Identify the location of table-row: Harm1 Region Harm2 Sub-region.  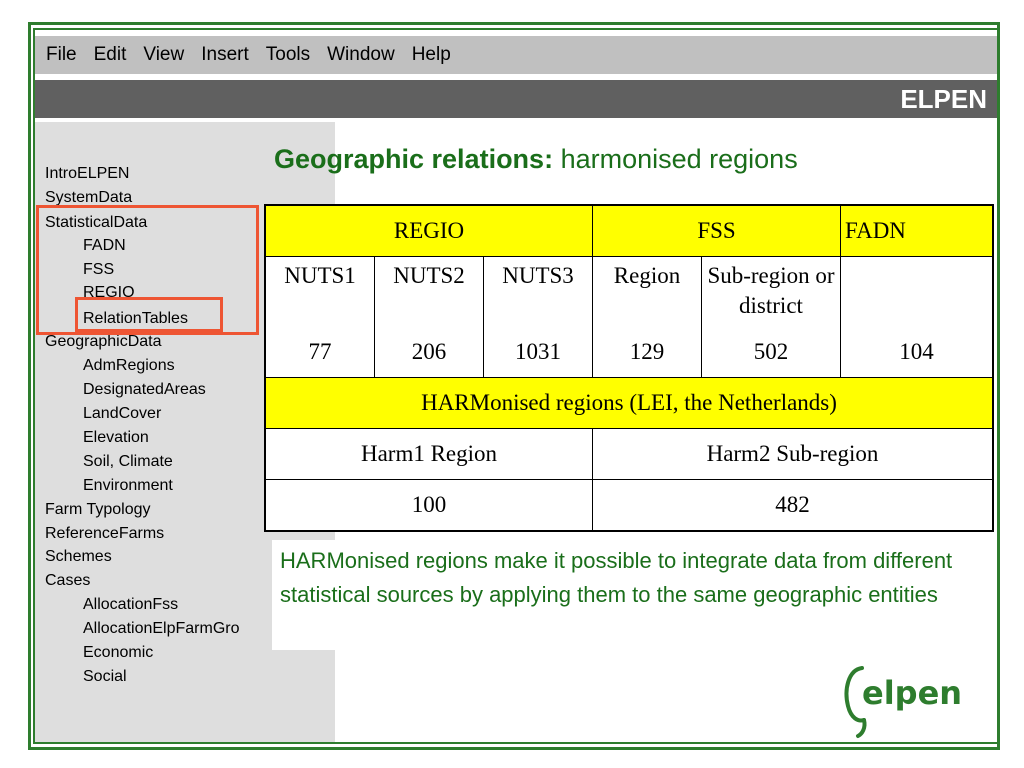
(629, 454).